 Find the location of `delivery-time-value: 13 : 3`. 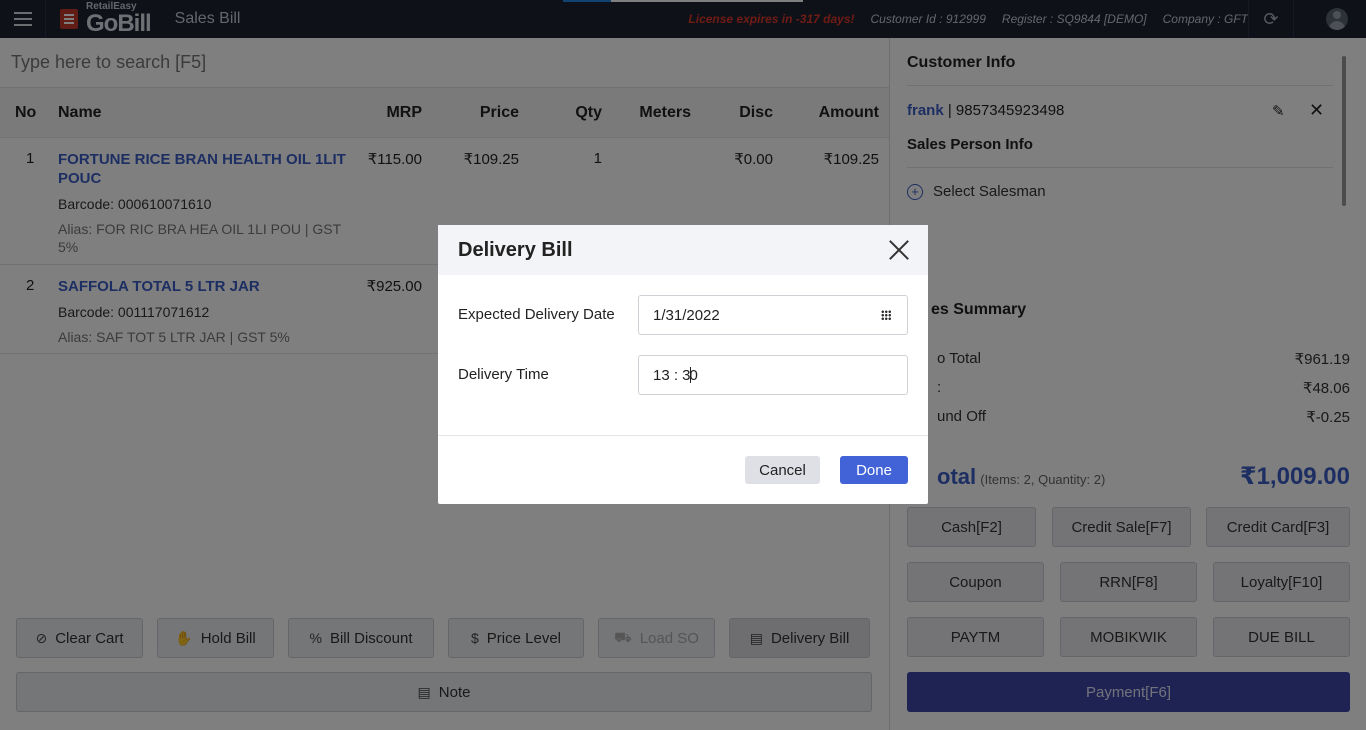

delivery-time-value: 13 : 3 is located at coordinates (672, 375).